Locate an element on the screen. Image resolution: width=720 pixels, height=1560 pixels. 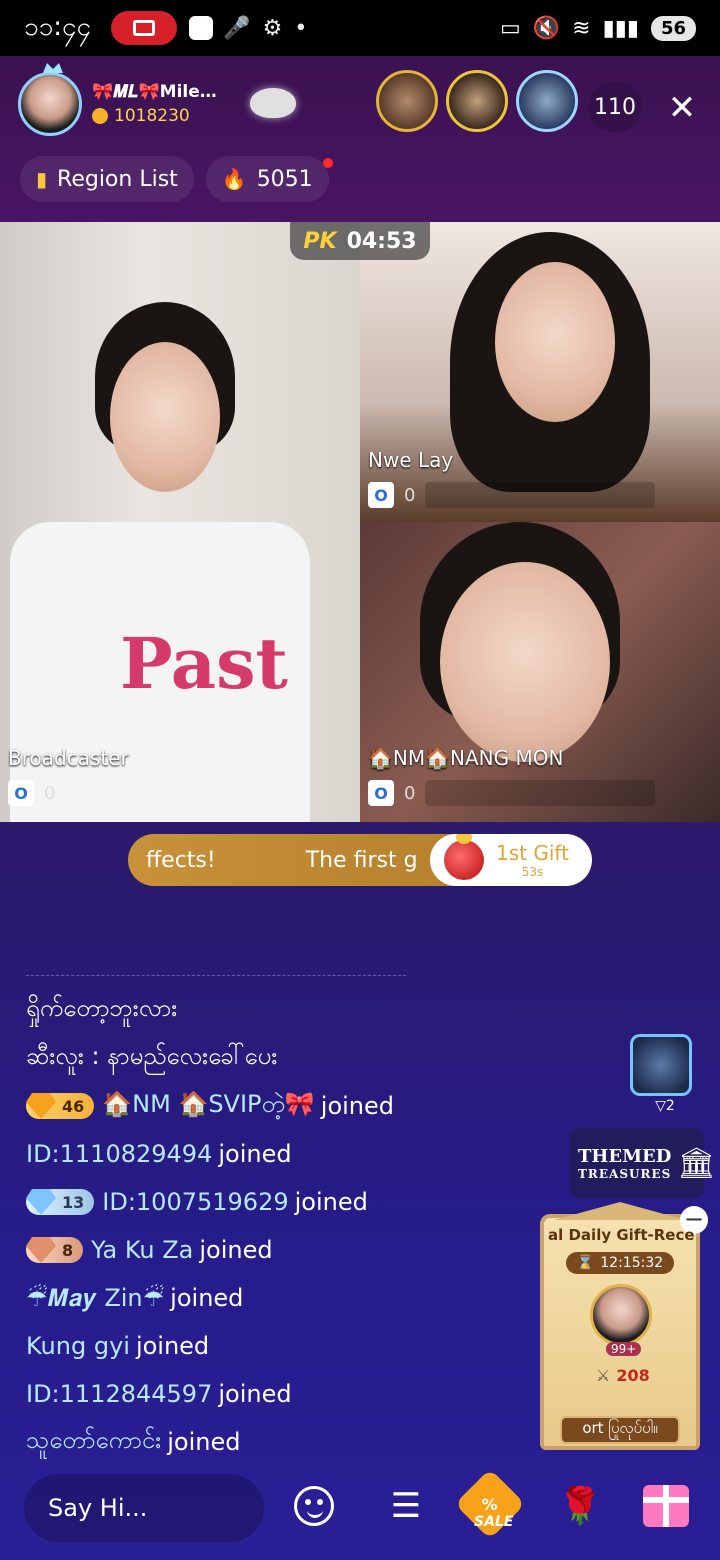
daily-gift-score: ⚔ 208 is located at coordinates (623, 1375).